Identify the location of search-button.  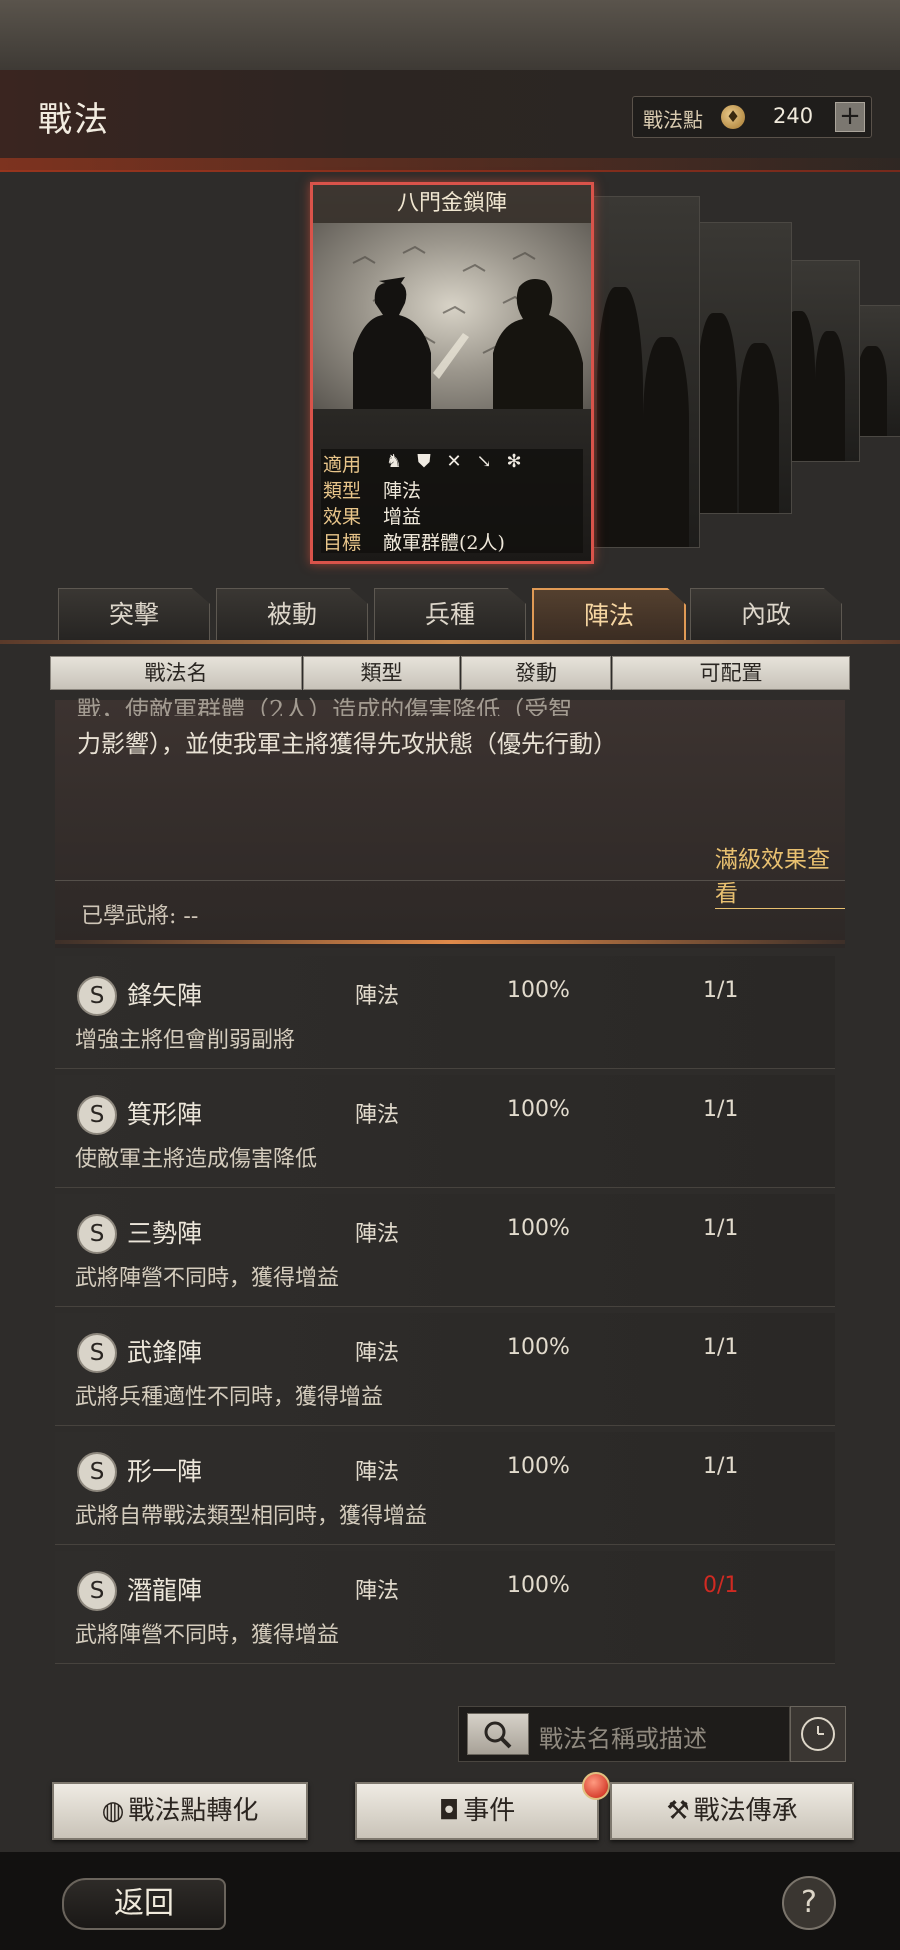
(498, 1734).